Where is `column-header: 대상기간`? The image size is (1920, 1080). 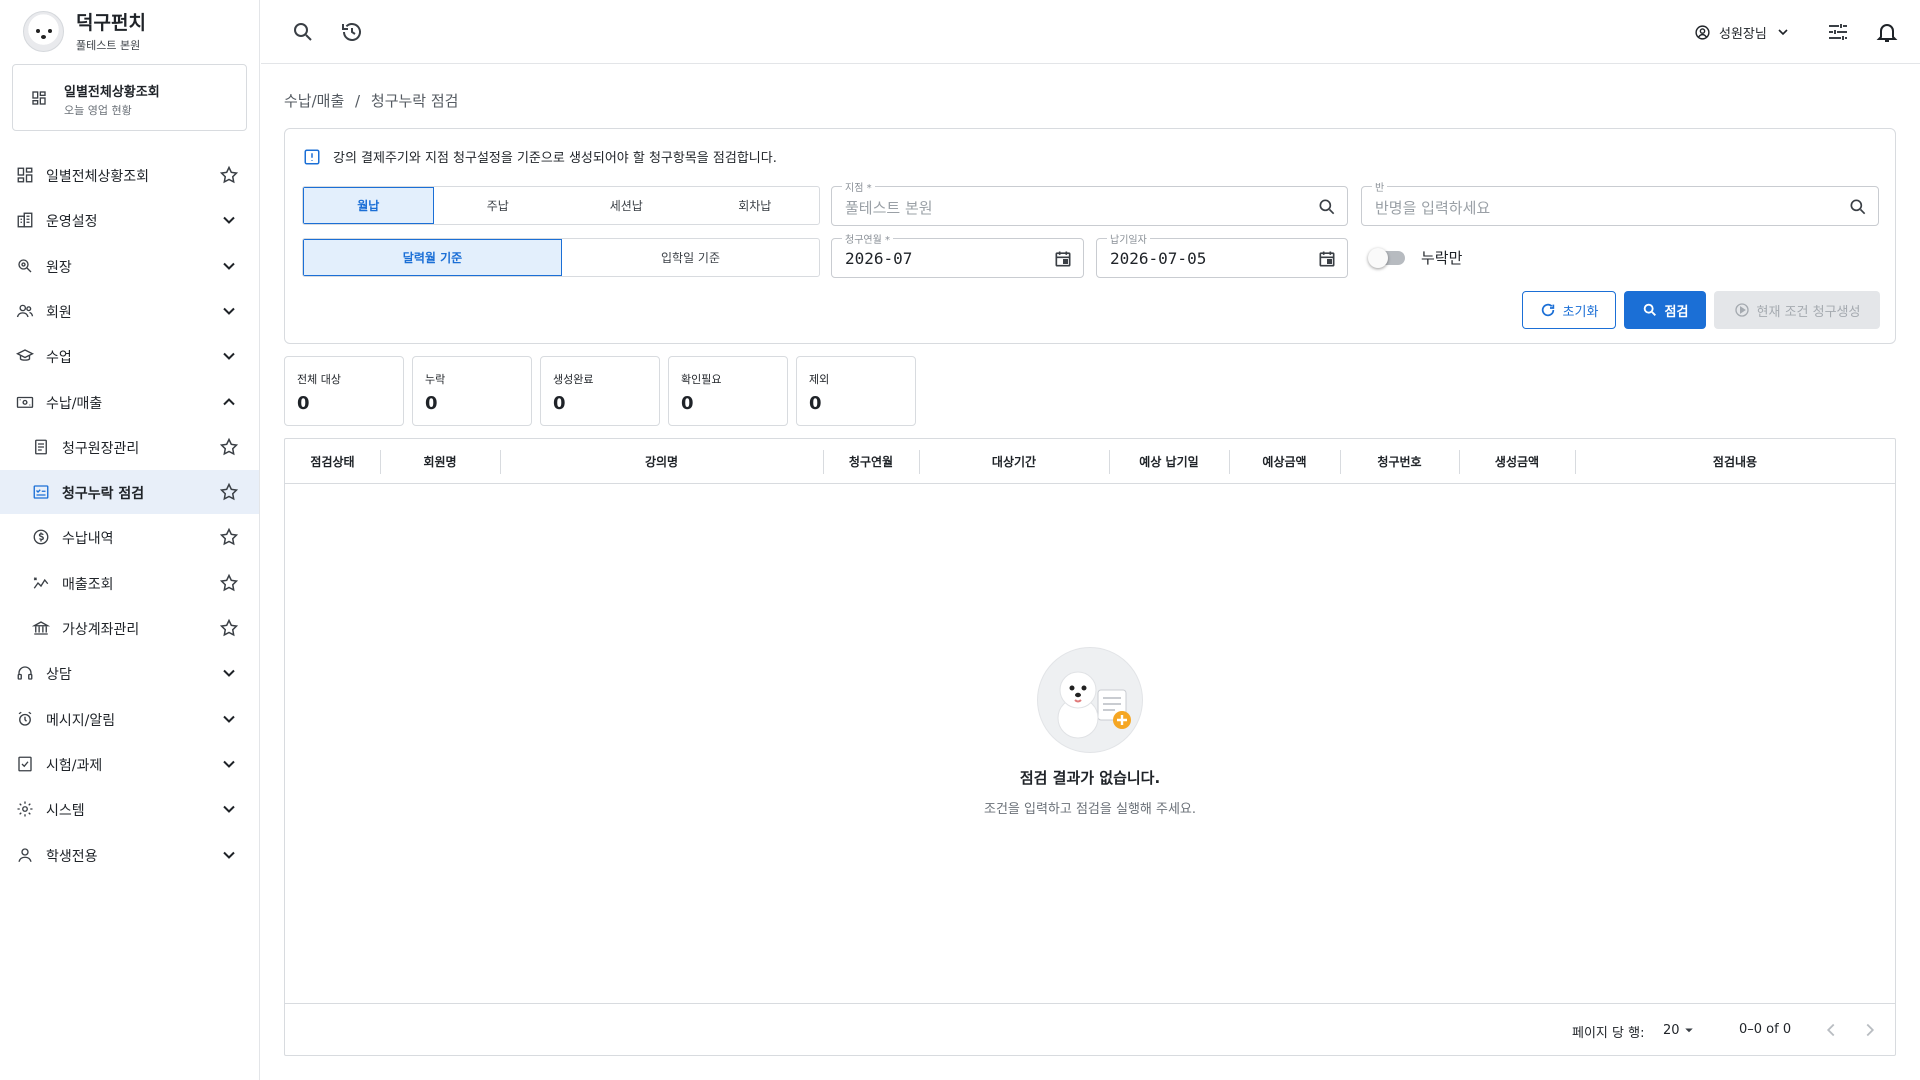 column-header: 대상기간 is located at coordinates (1014, 461).